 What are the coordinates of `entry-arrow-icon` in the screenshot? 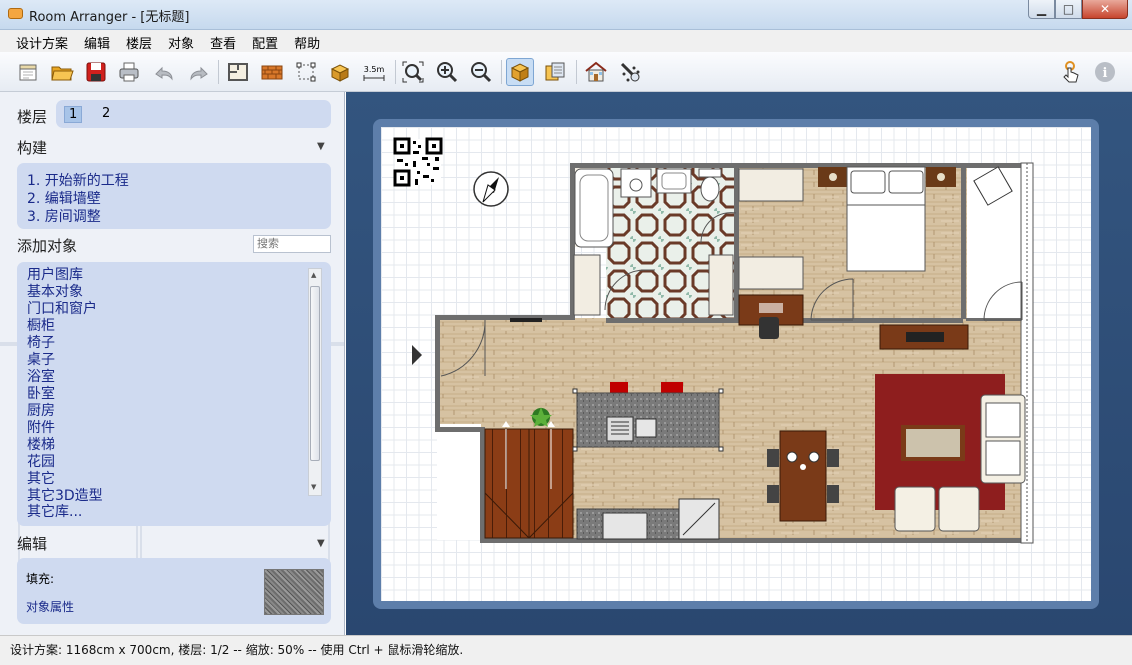 It's located at (417, 355).